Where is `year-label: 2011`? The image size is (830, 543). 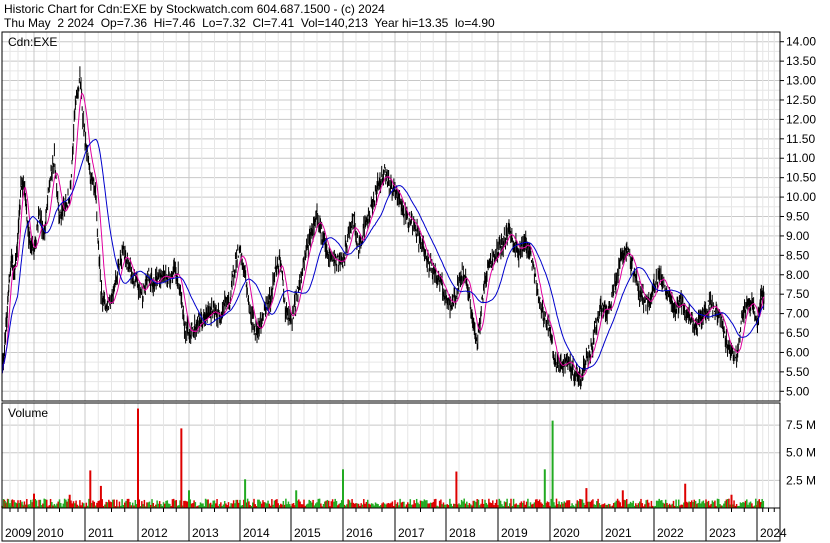 year-label: 2011 is located at coordinates (101, 533).